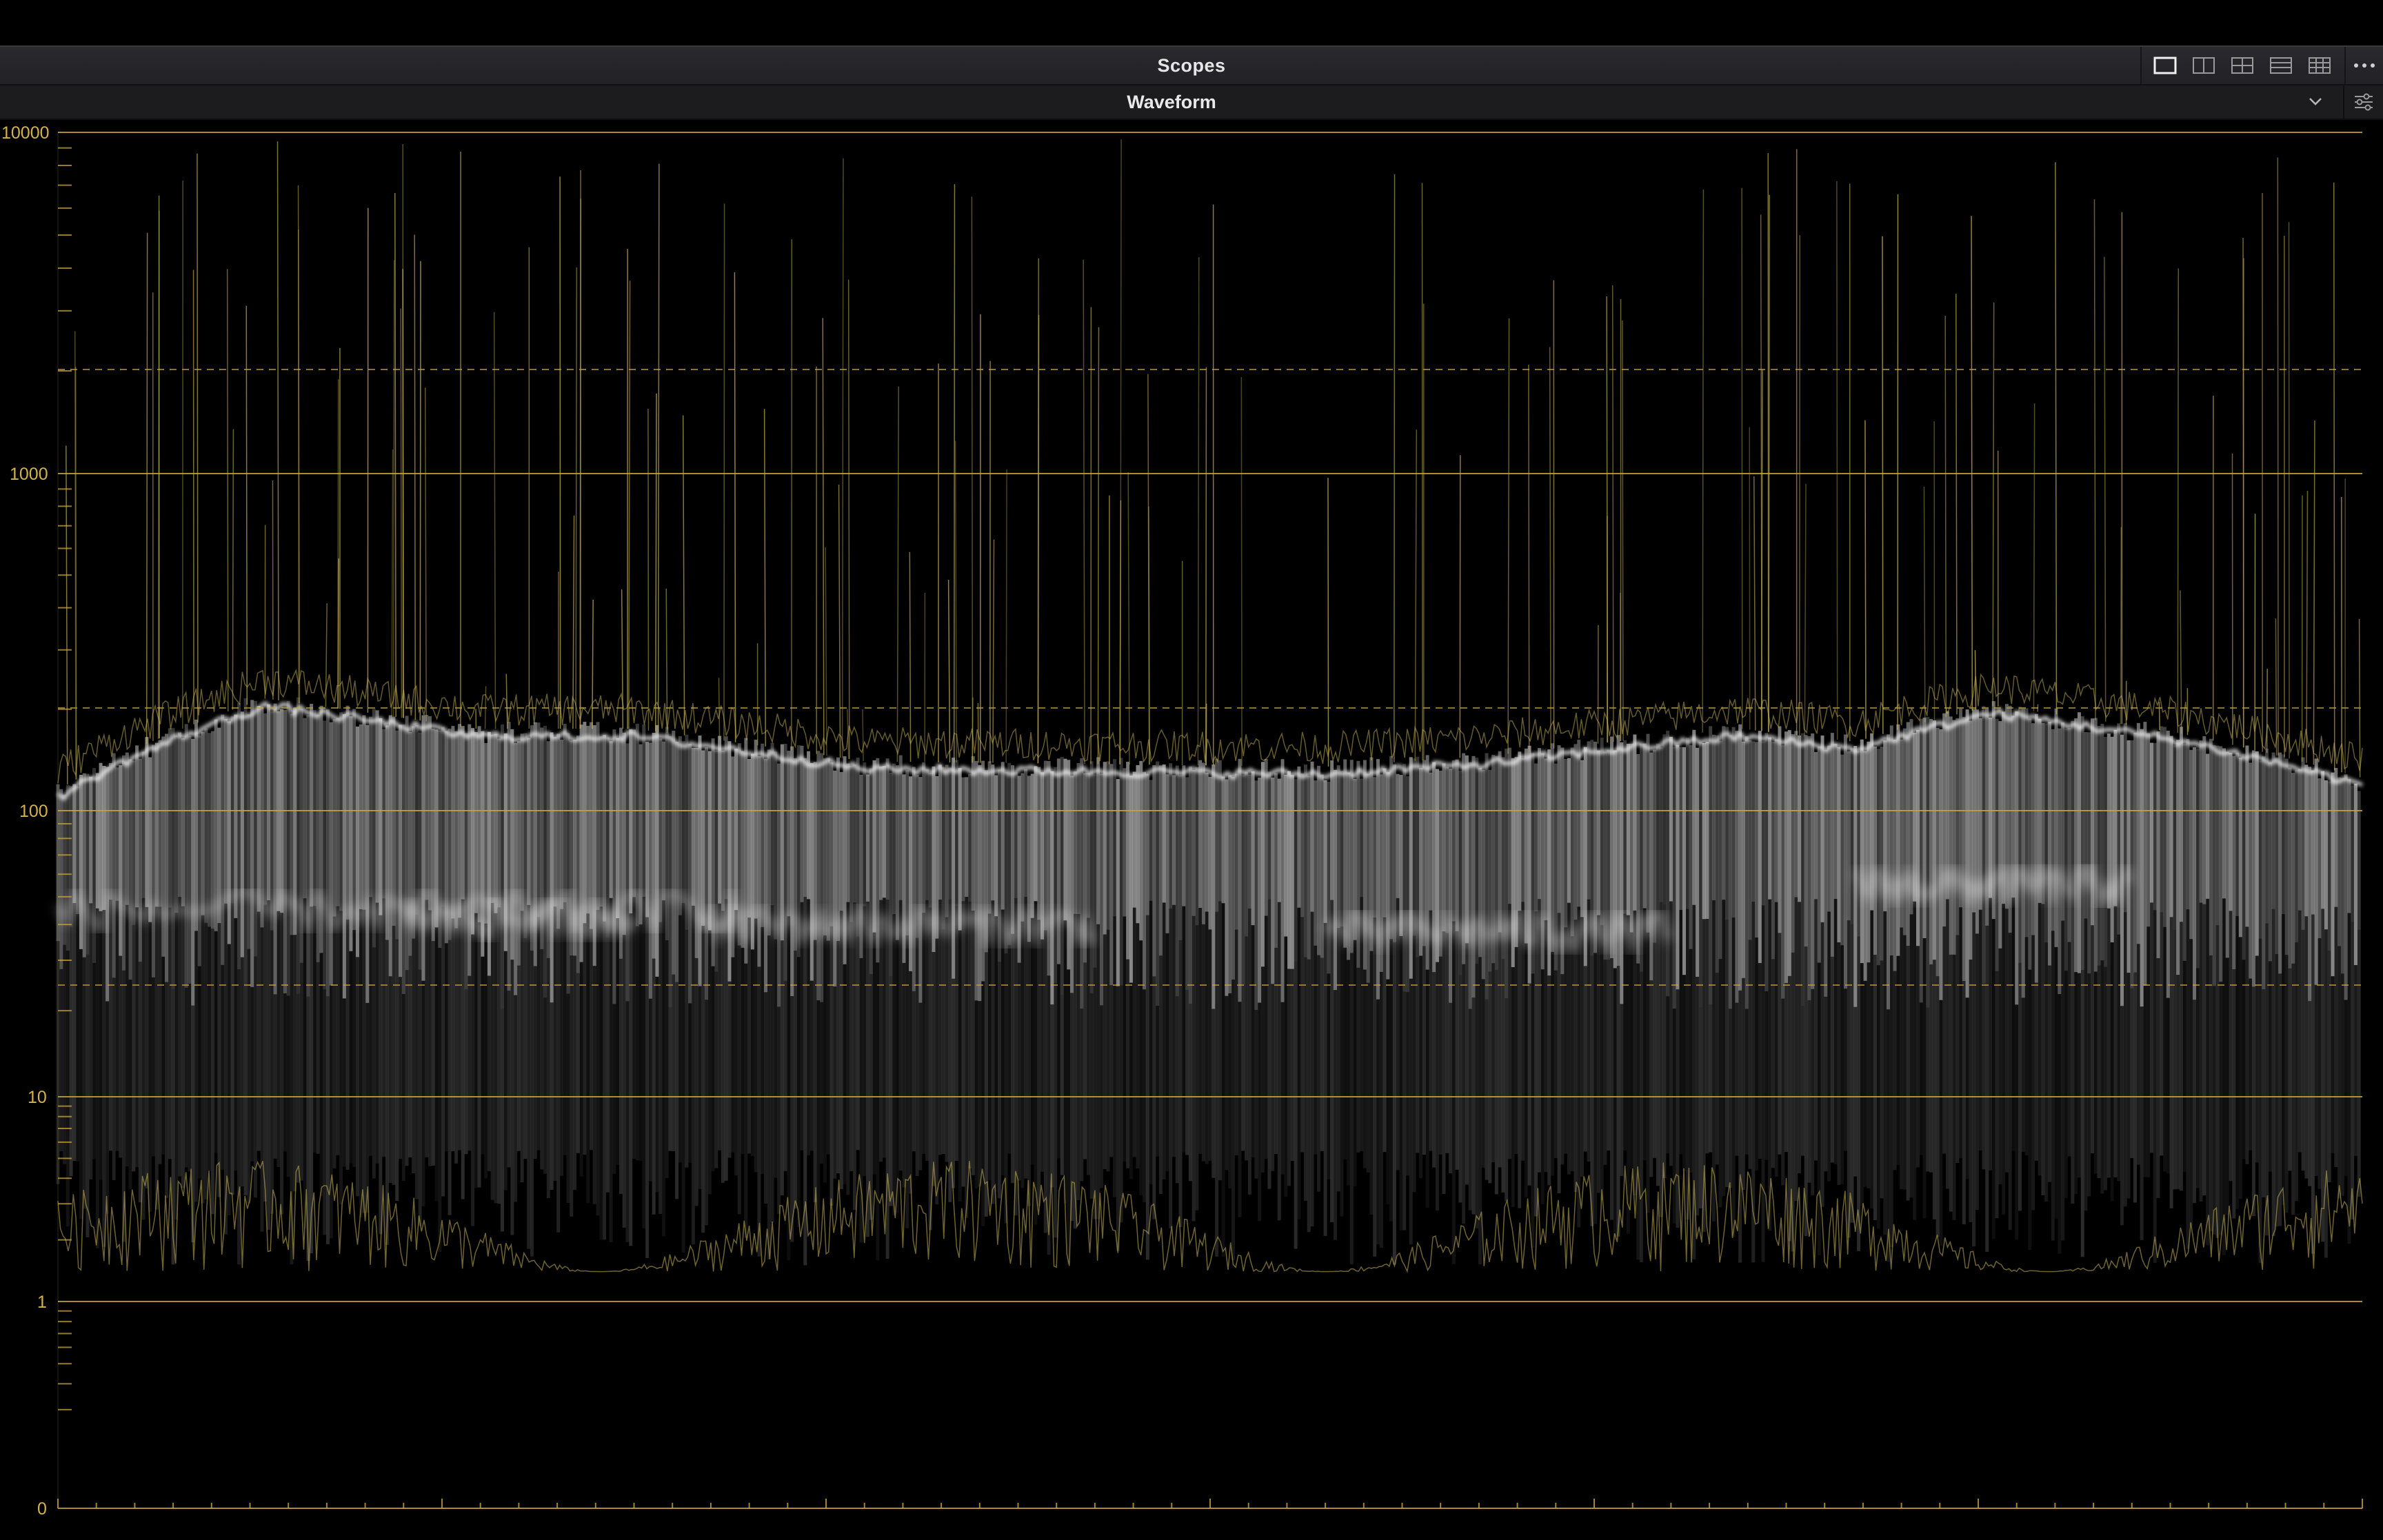 The width and height of the screenshot is (2383, 1540). I want to click on grid-view-button, so click(2319, 66).